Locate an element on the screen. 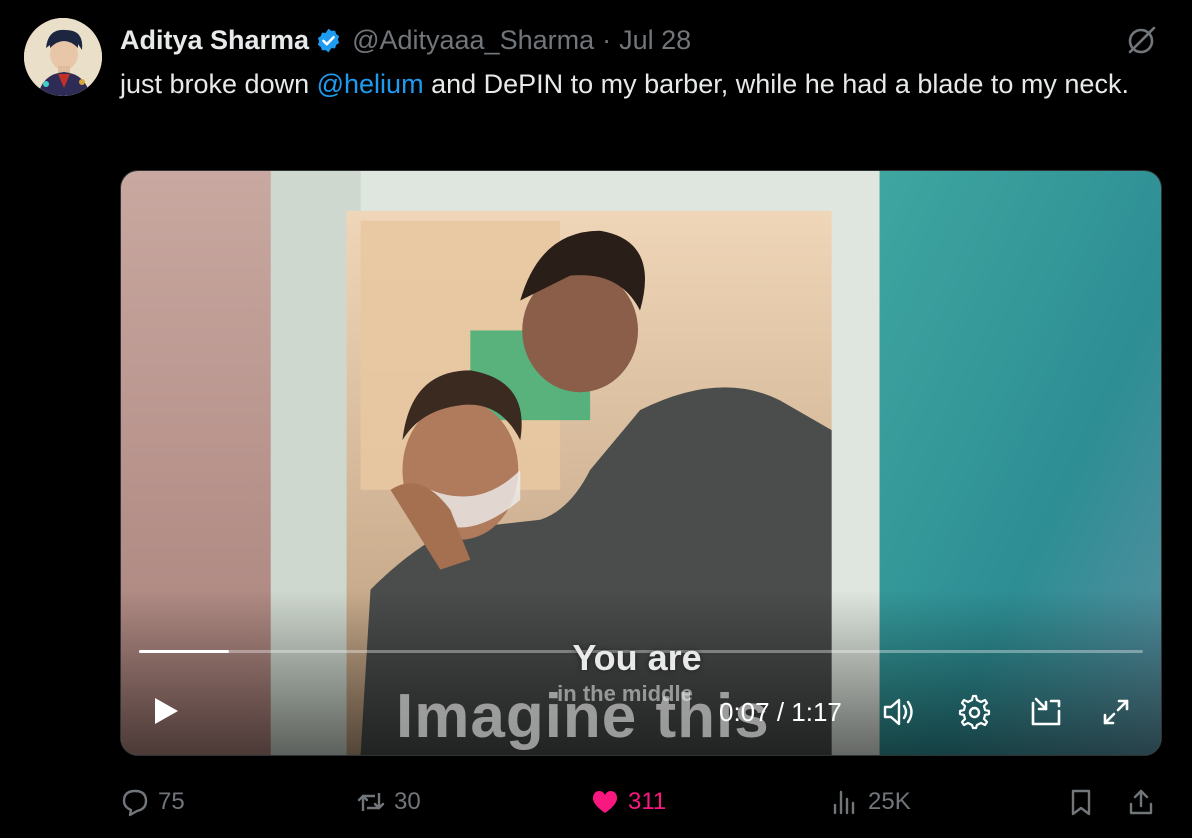 The height and width of the screenshot is (838, 1192). pip-icon is located at coordinates (1046, 712).